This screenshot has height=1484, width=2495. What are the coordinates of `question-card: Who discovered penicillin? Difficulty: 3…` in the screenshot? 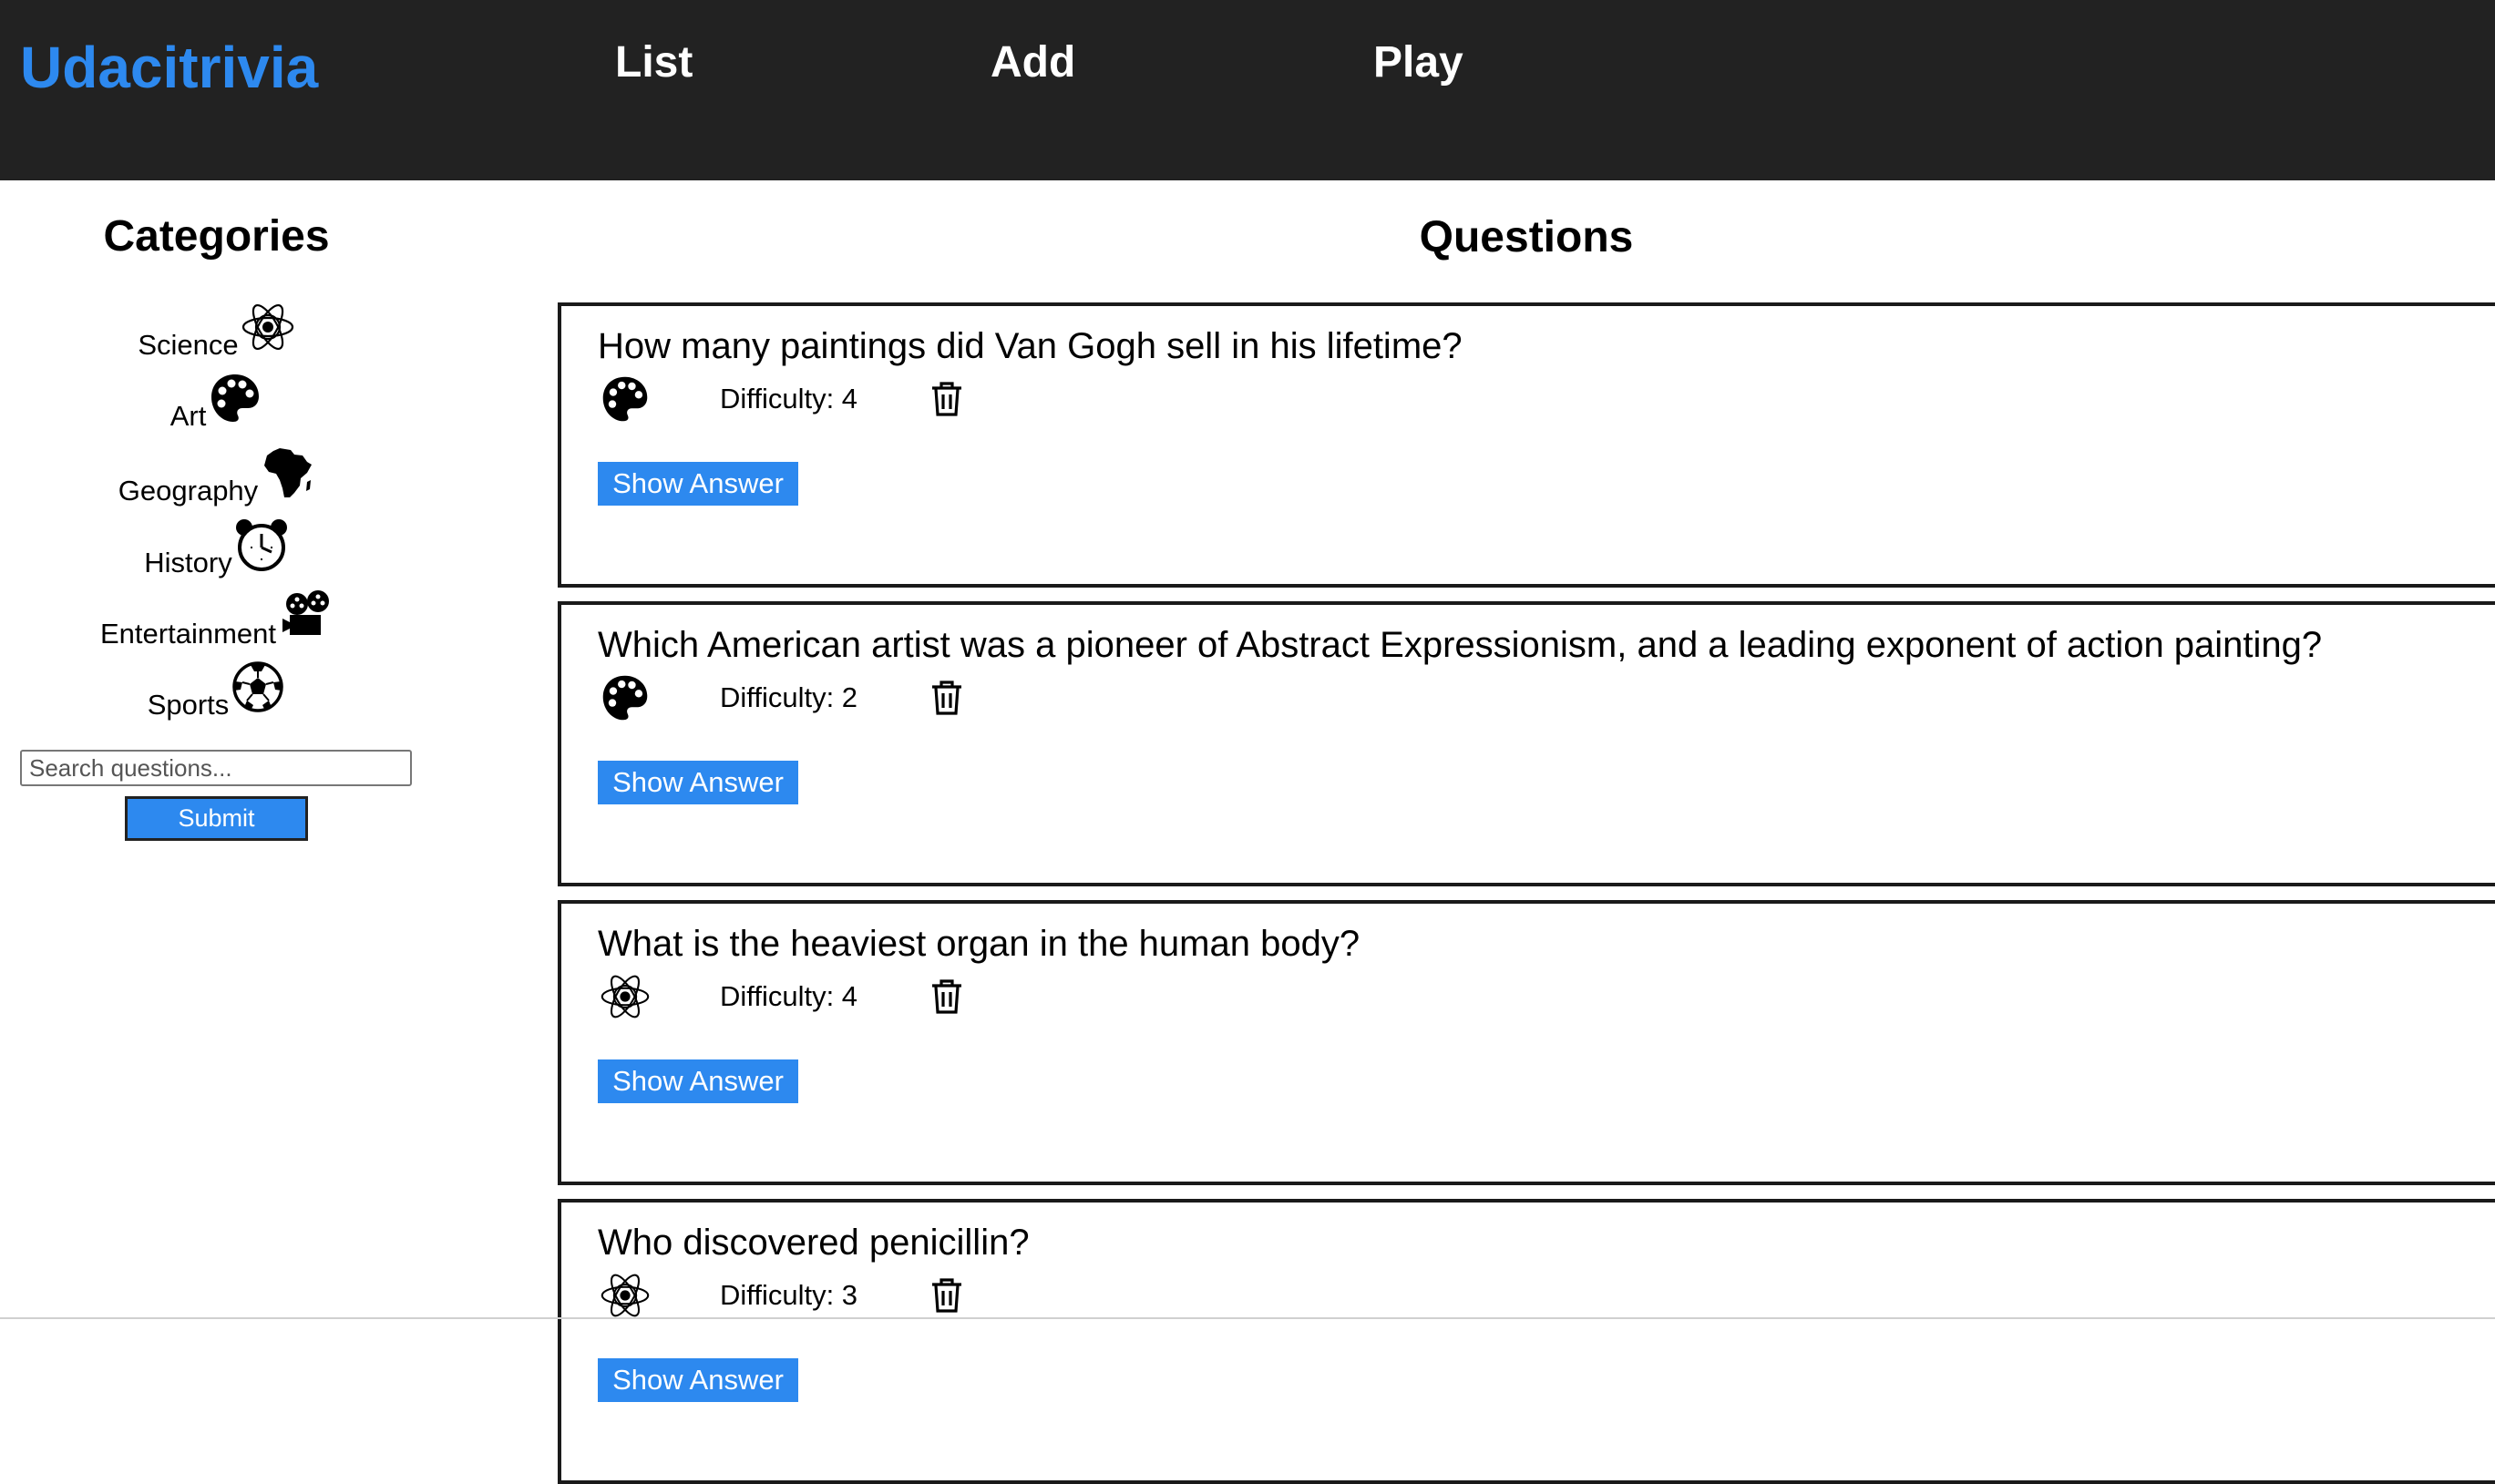 It's located at (1526, 1341).